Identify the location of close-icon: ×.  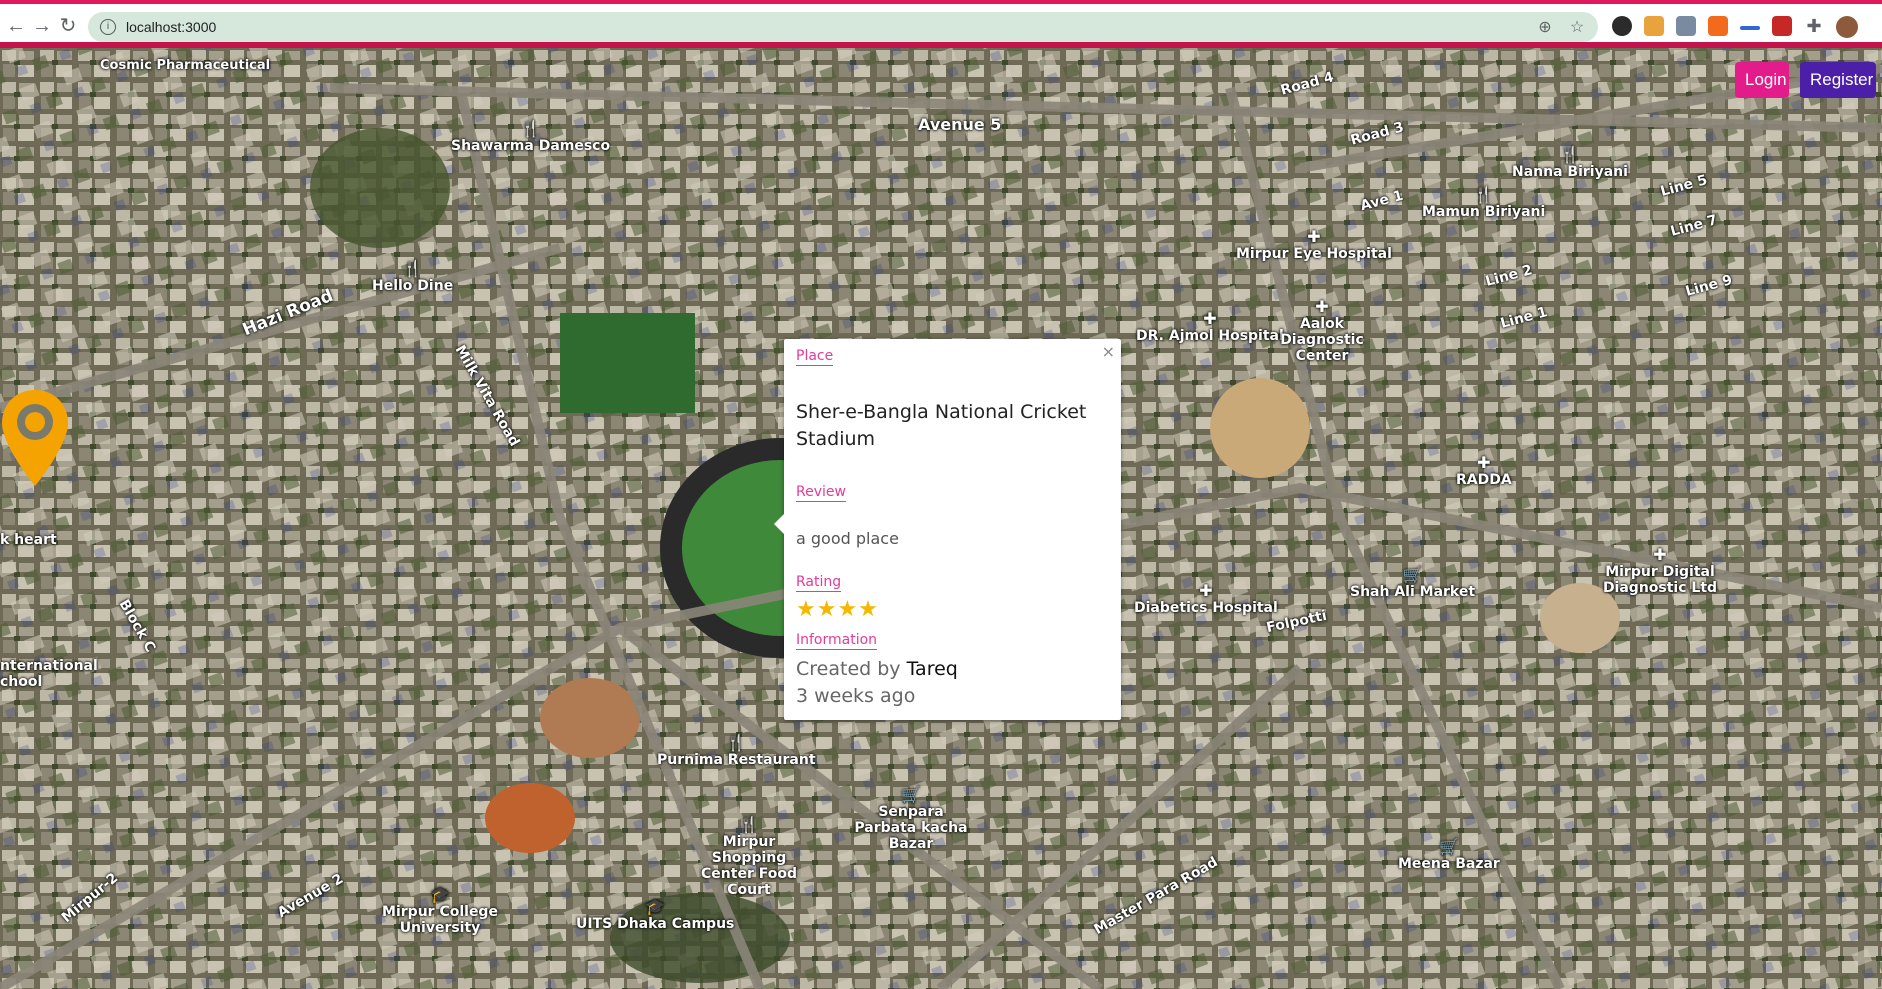
(1108, 351).